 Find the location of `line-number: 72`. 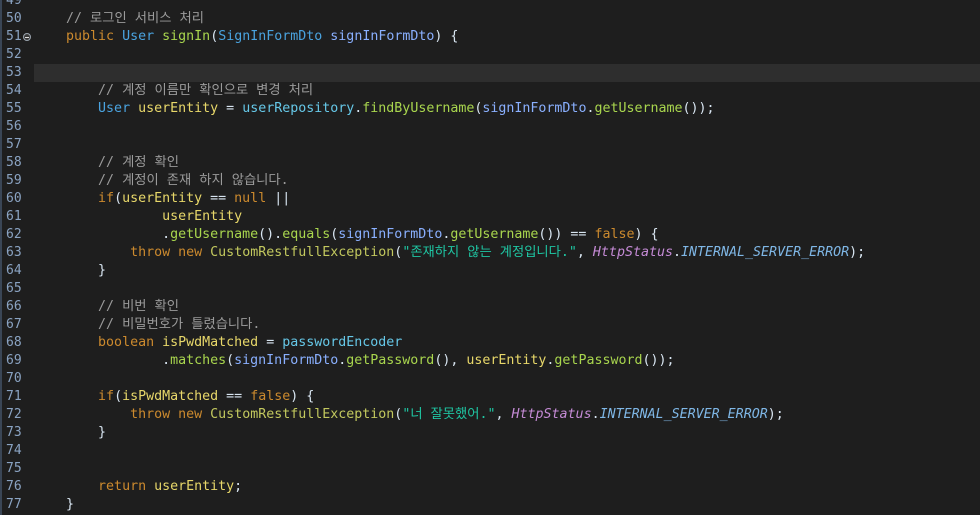

line-number: 72 is located at coordinates (17, 415).